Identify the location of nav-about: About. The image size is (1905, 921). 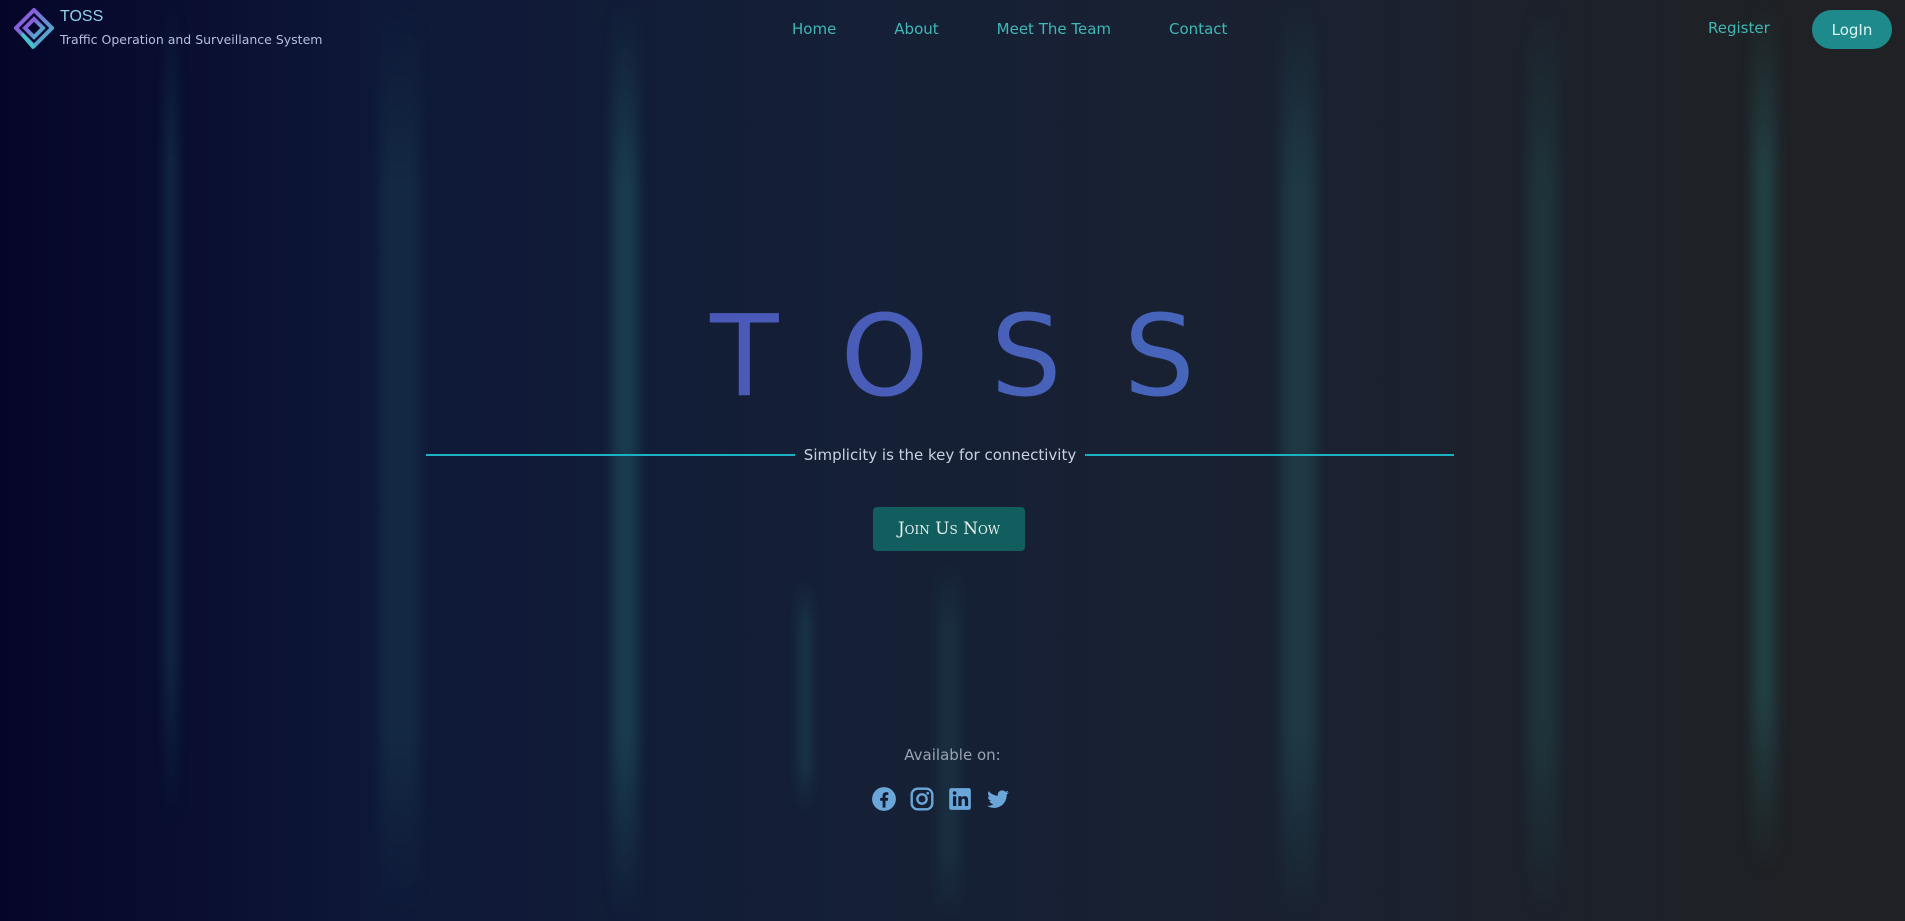
(916, 29).